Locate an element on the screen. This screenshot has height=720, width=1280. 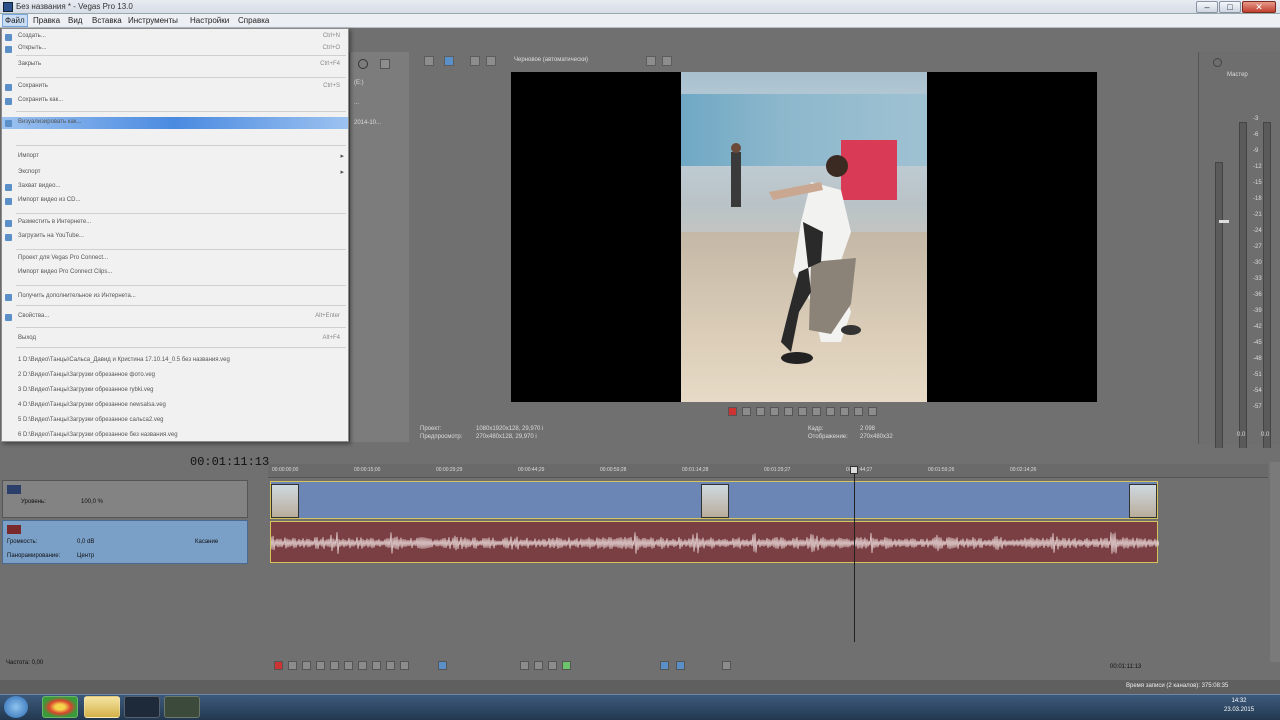
file-menu-item: Выход Alt+F4 is located at coordinates (175, 339).